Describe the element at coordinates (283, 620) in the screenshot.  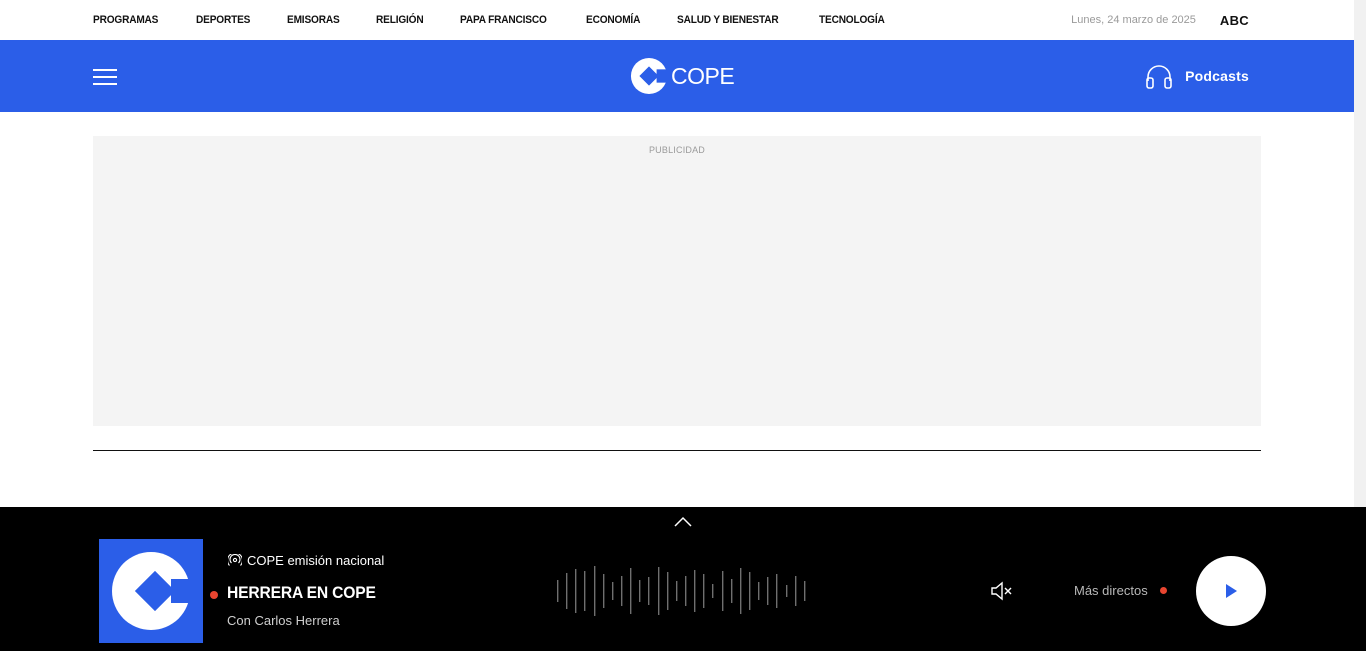
I see `show-host: Con Carlos Herrera` at that location.